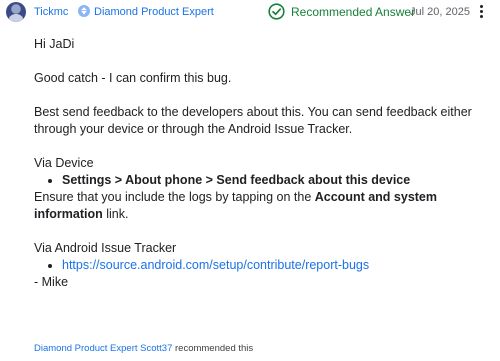 This screenshot has width=500, height=361. What do you see at coordinates (133, 78) in the screenshot?
I see `confirm-text: Good catch - I can confirm this bug.` at bounding box center [133, 78].